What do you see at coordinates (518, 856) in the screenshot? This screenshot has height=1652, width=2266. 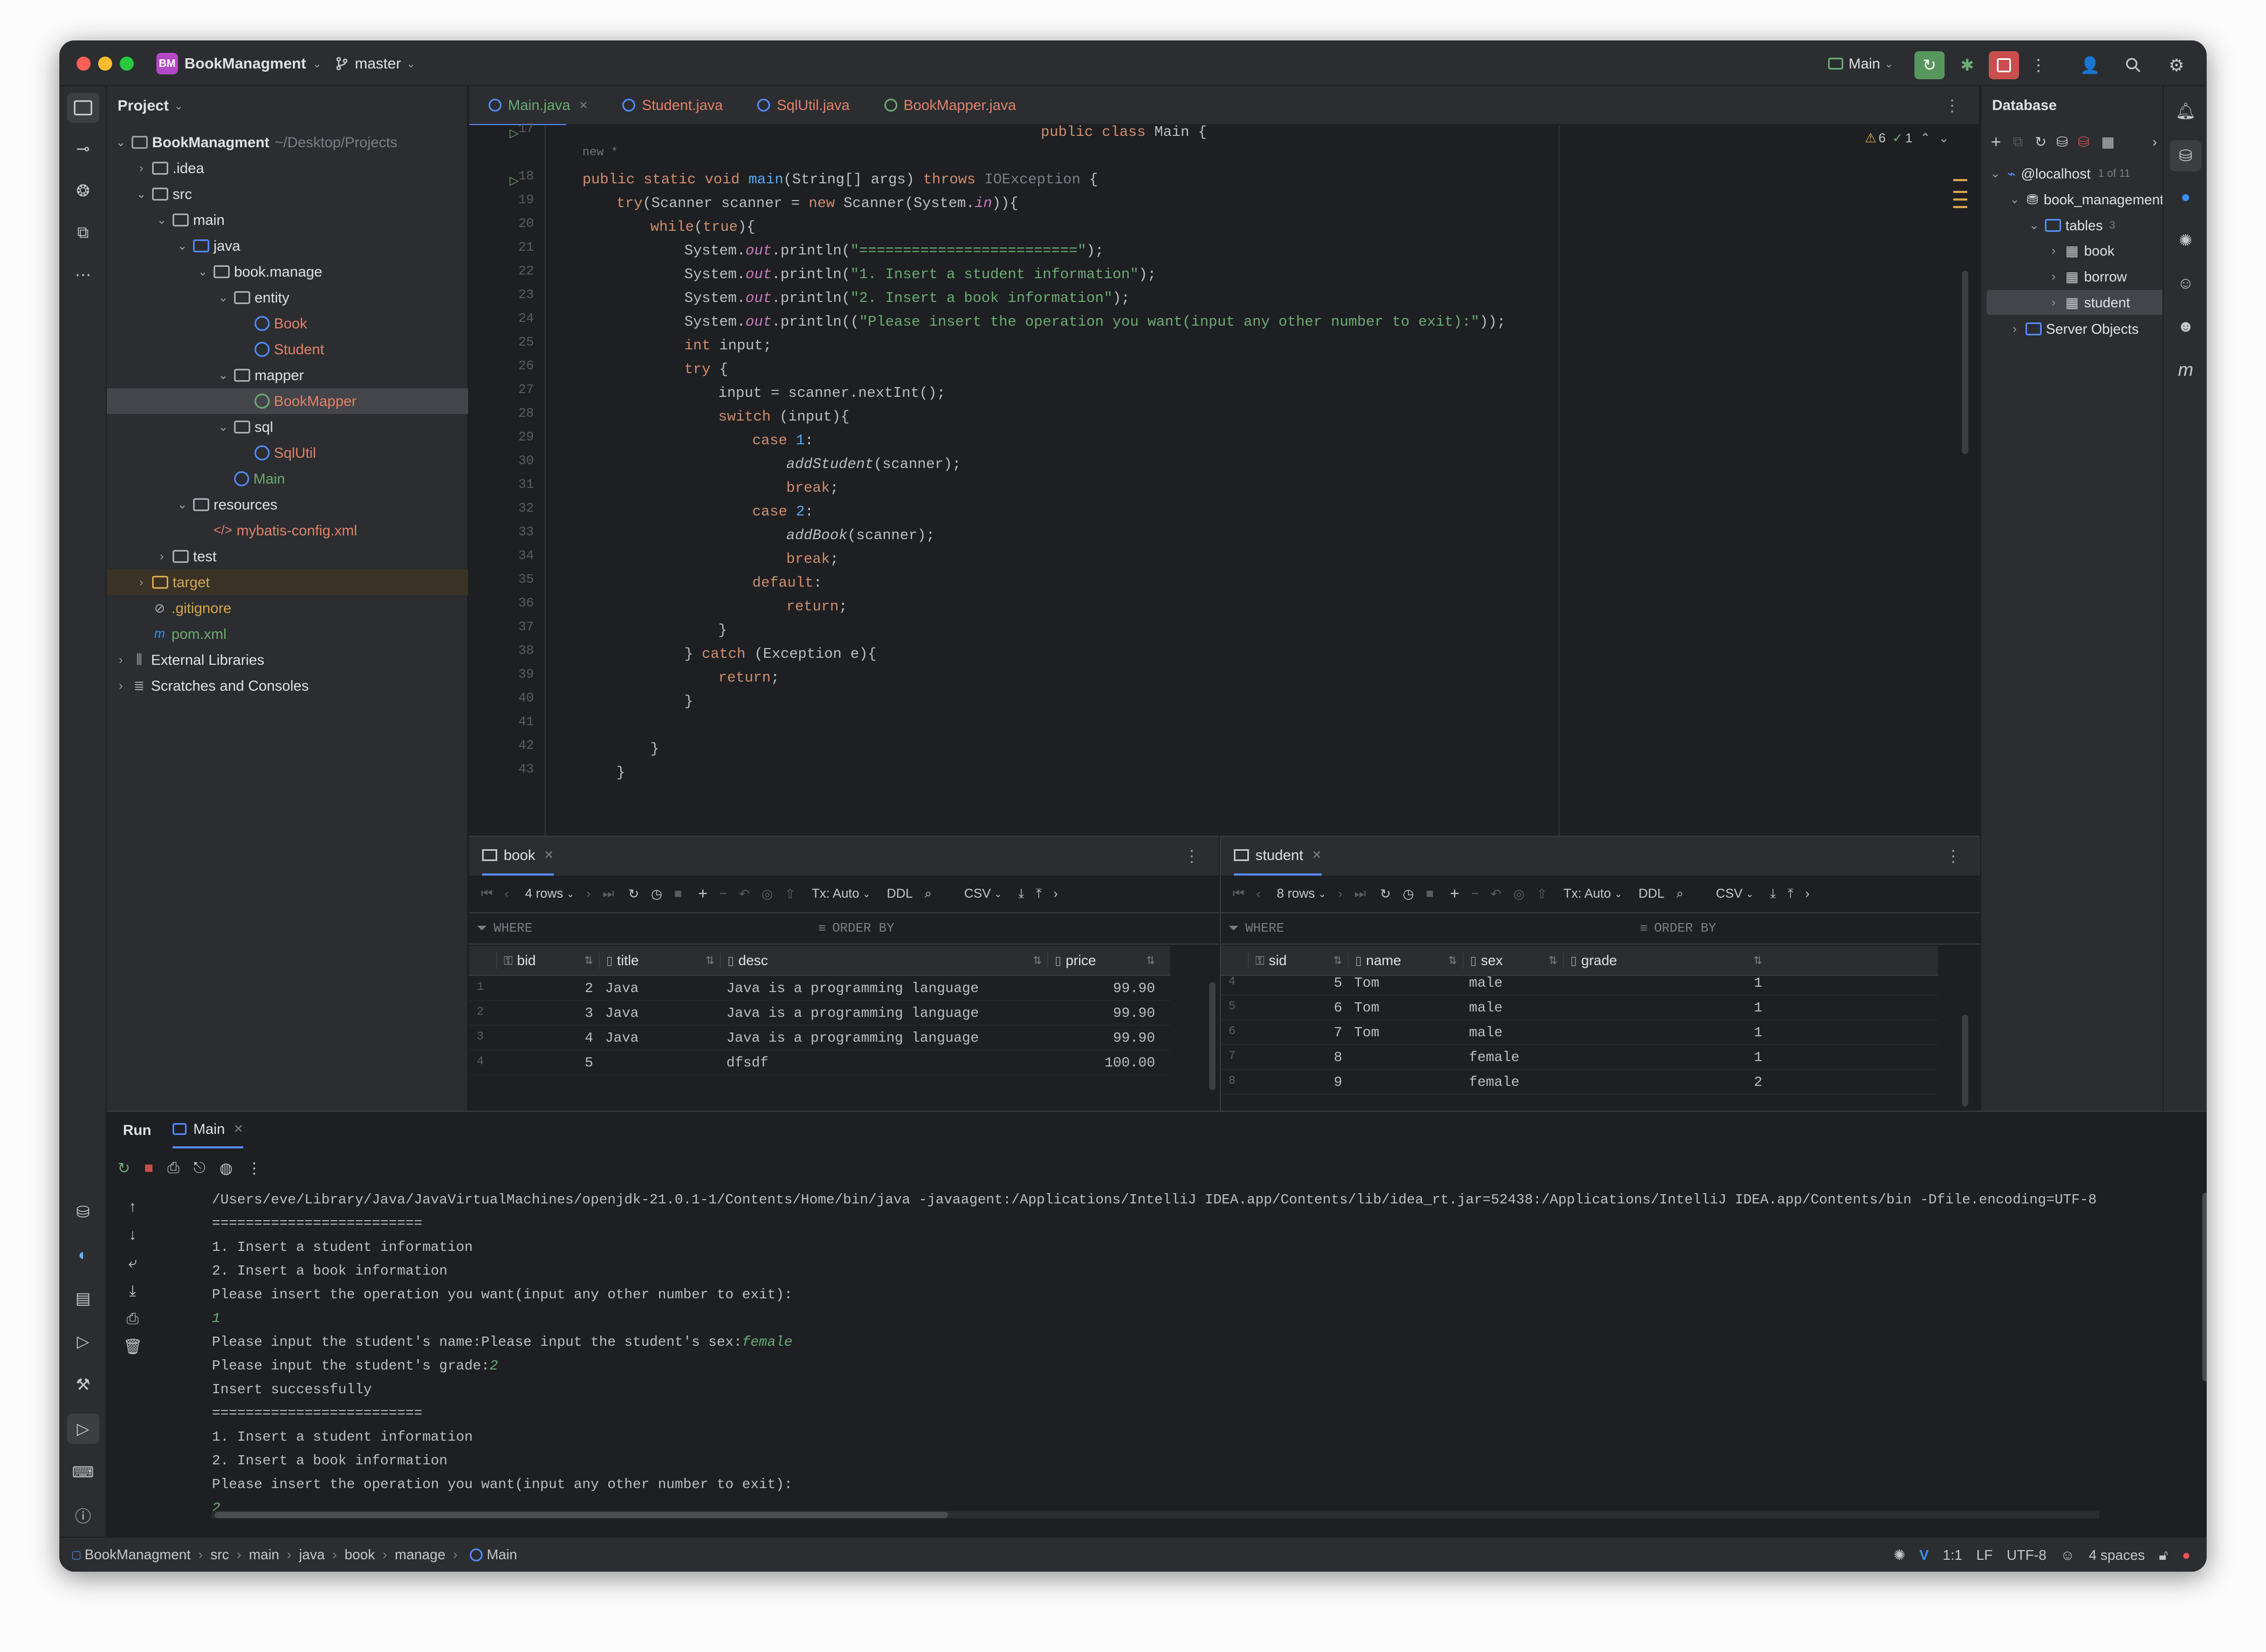 I see `book-tab: book ✕` at bounding box center [518, 856].